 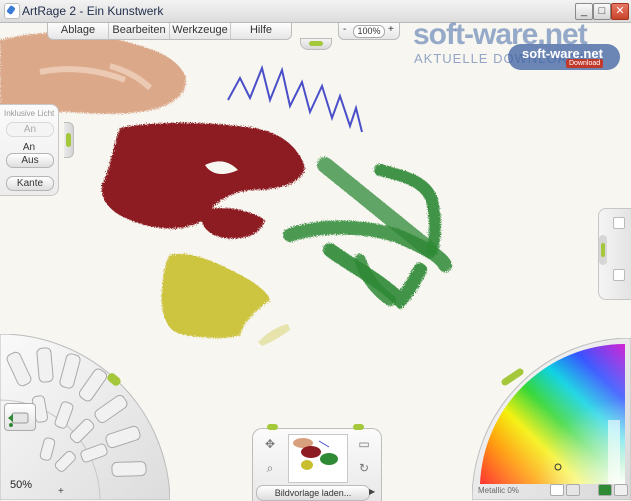 What do you see at coordinates (358, 427) in the screenshot?
I see `tracing-handle-right` at bounding box center [358, 427].